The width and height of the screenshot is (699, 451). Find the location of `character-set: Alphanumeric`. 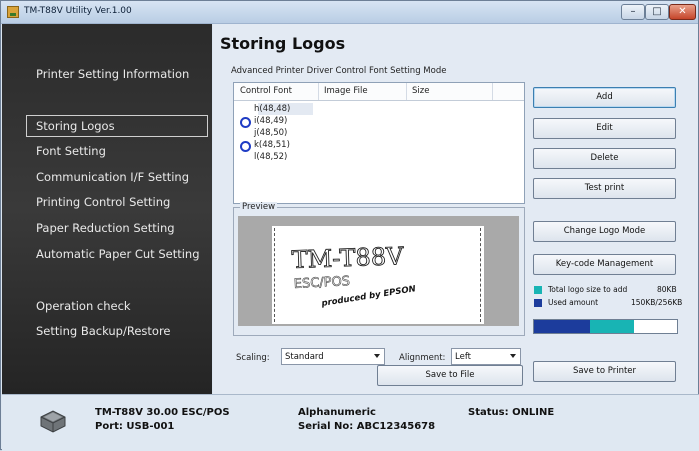

character-set: Alphanumeric is located at coordinates (337, 412).